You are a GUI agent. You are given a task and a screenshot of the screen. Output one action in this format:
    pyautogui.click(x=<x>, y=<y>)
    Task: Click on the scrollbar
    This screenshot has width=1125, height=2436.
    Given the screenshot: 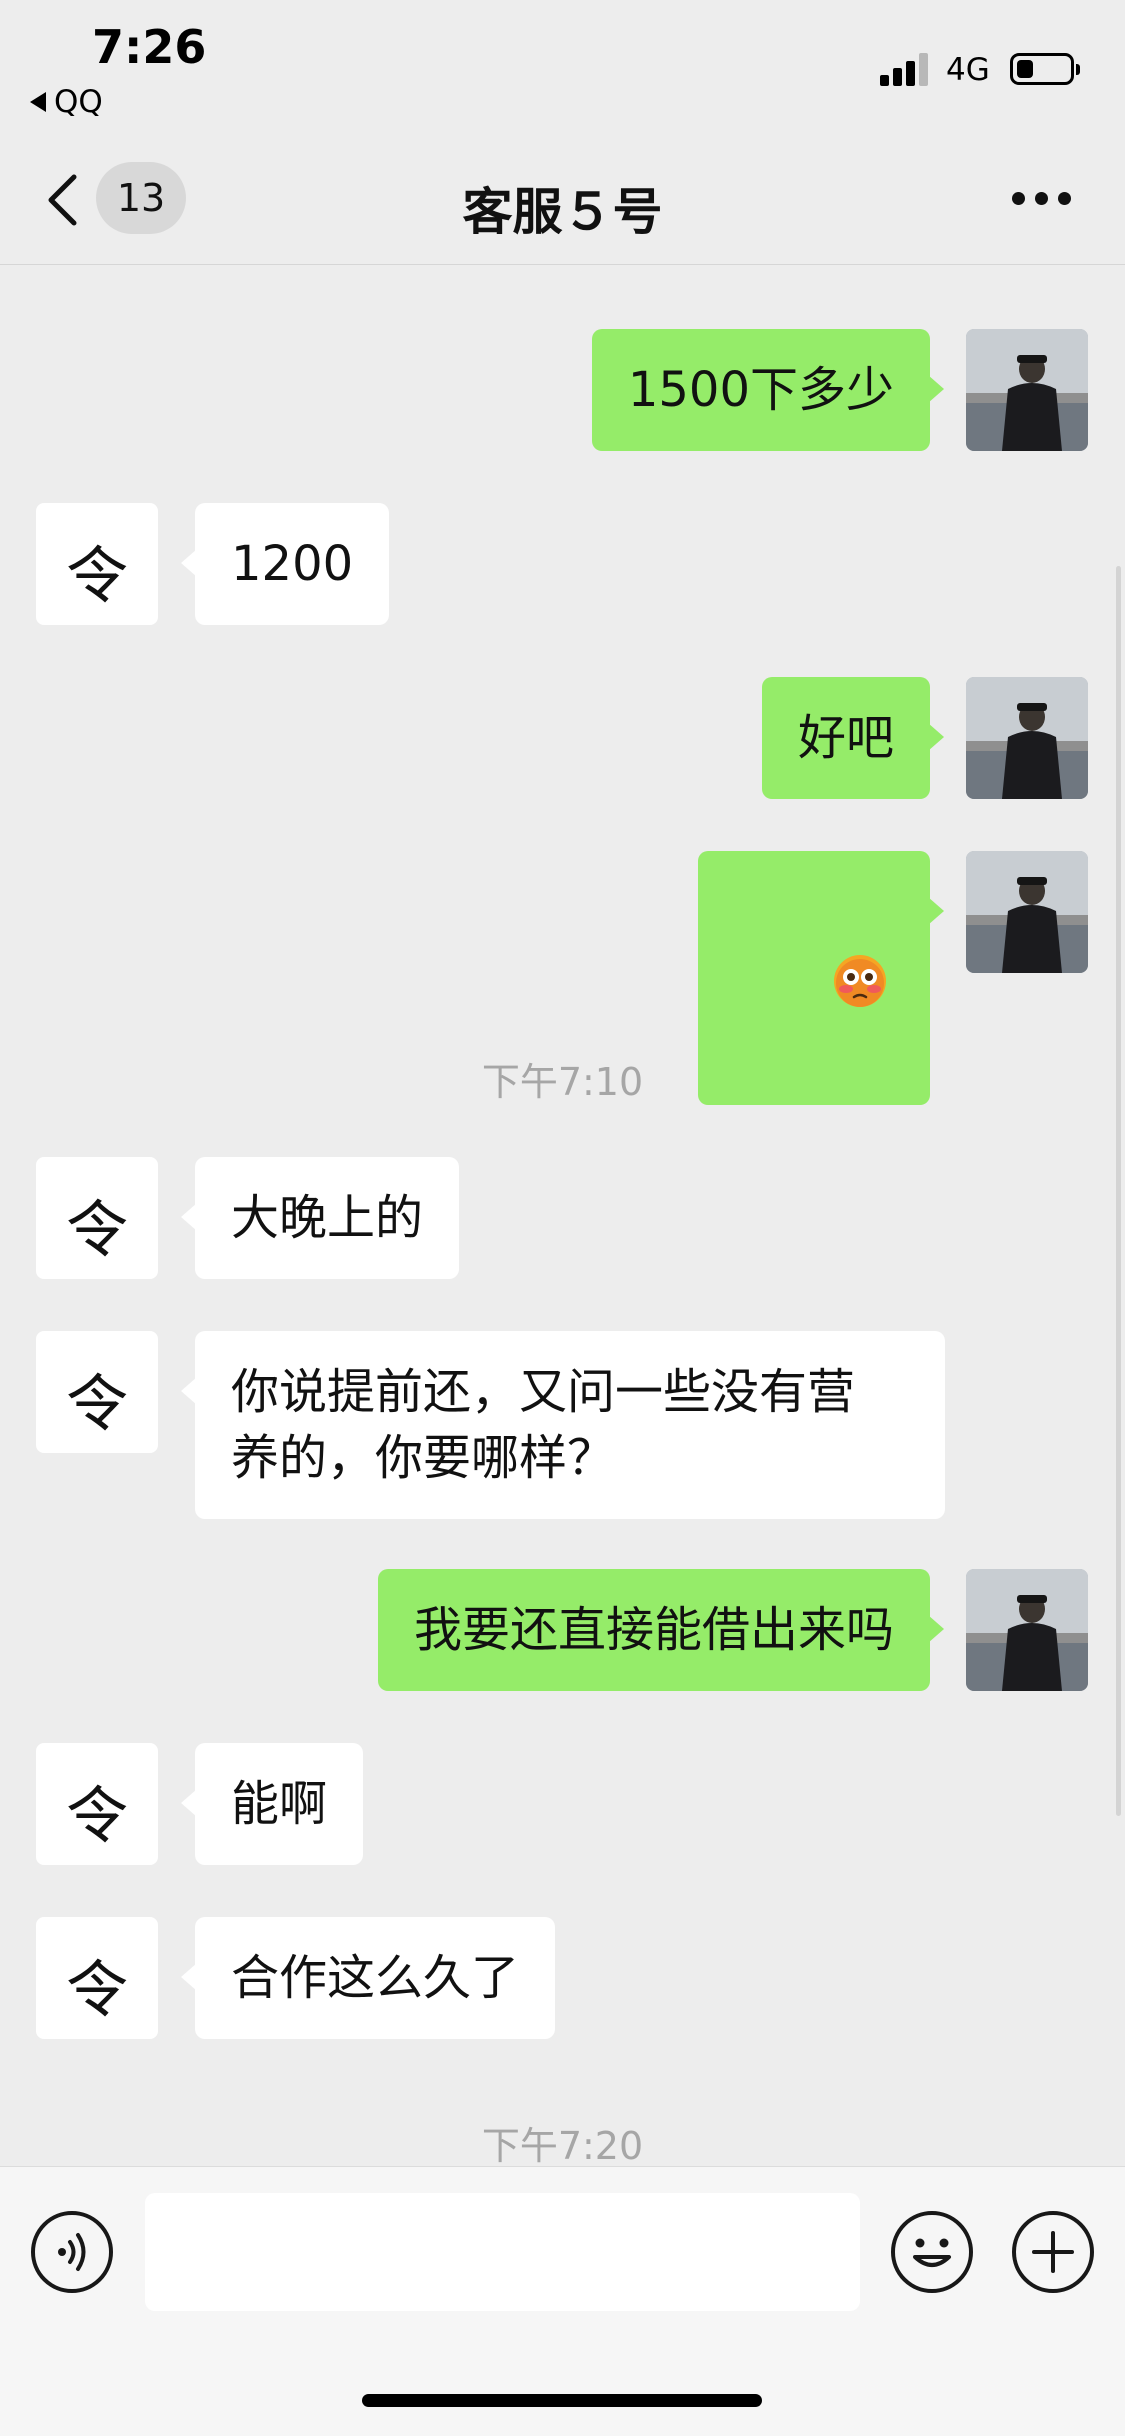 What is the action you would take?
    pyautogui.click(x=1118, y=1191)
    